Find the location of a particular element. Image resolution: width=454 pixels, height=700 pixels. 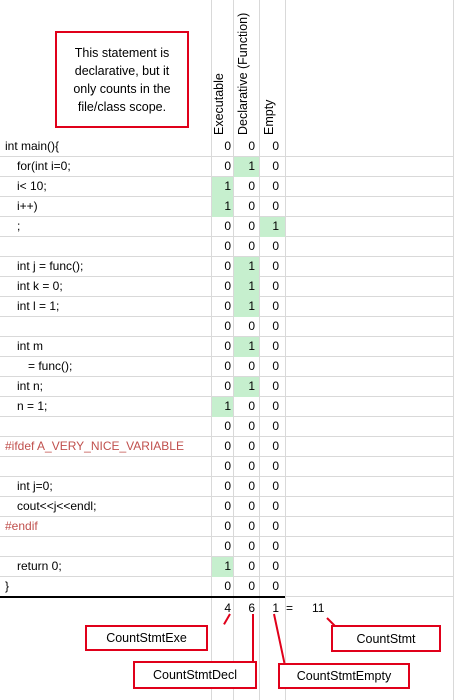

code-line: = func(); is located at coordinates (50, 366).